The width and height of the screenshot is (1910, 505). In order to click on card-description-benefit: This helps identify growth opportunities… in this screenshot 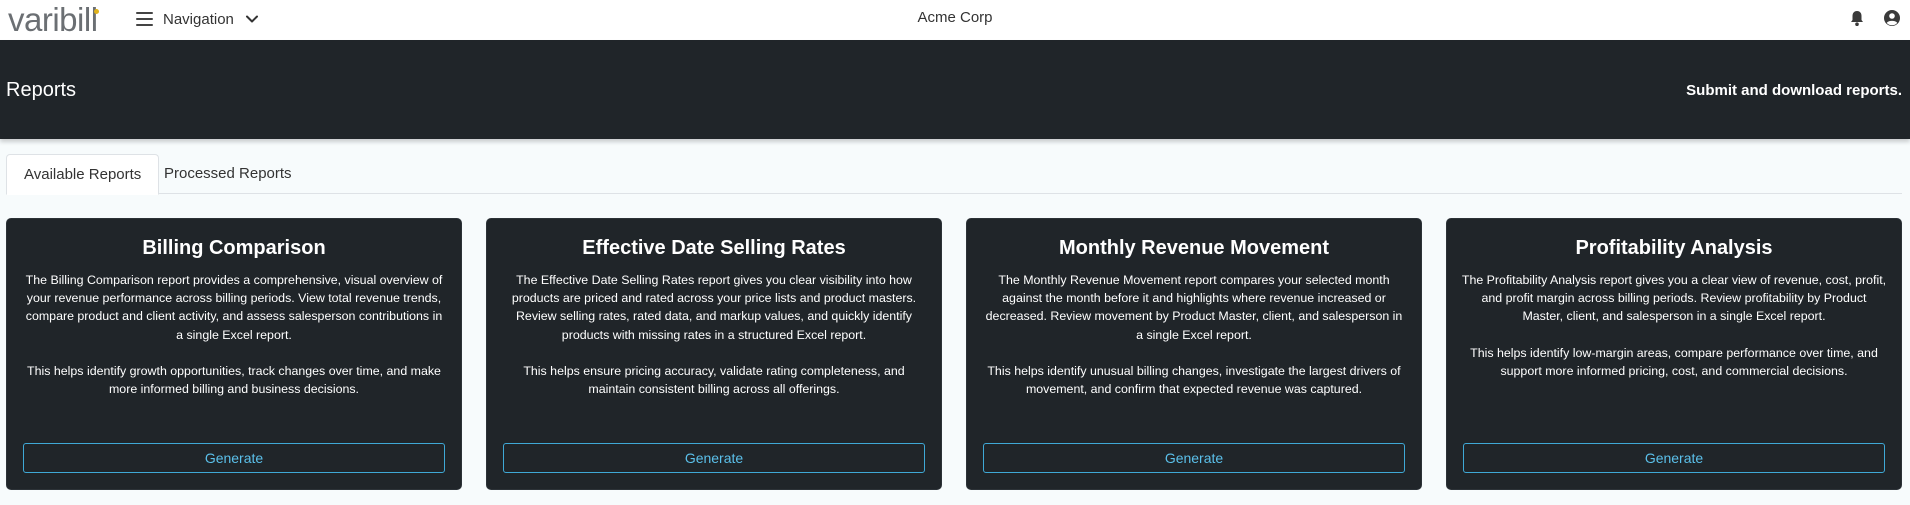, I will do `click(234, 380)`.